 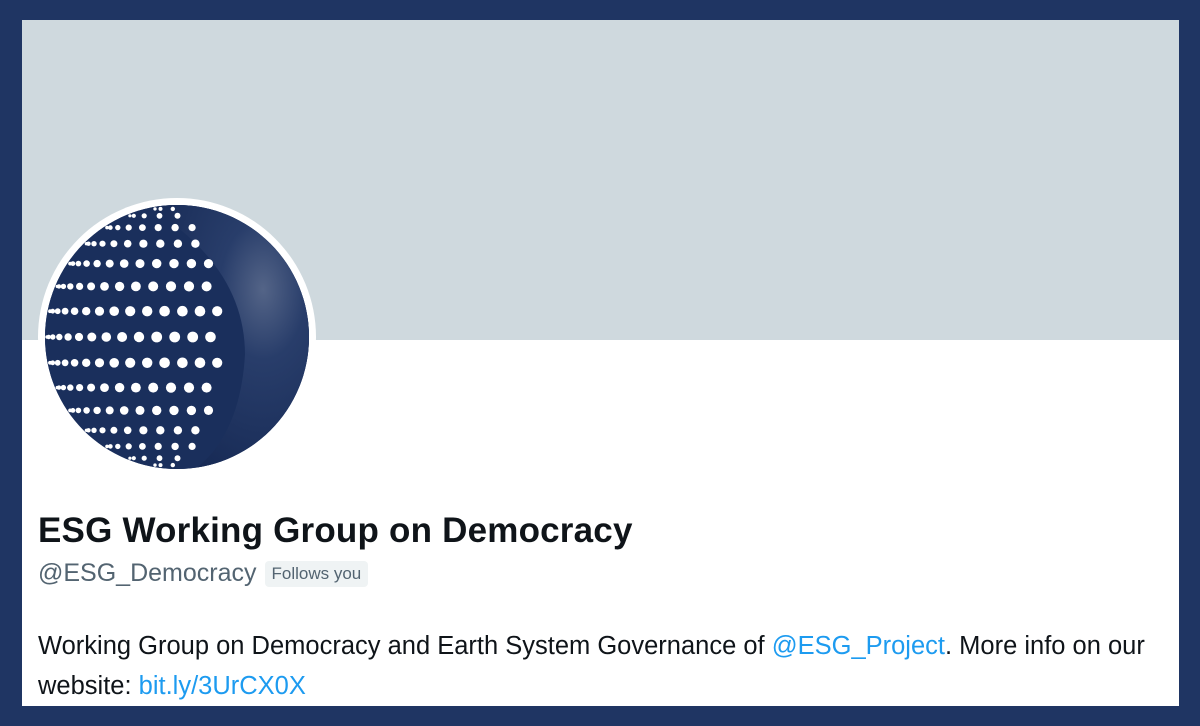 What do you see at coordinates (222, 686) in the screenshot?
I see `website-link: bit.ly/3UrCX0X` at bounding box center [222, 686].